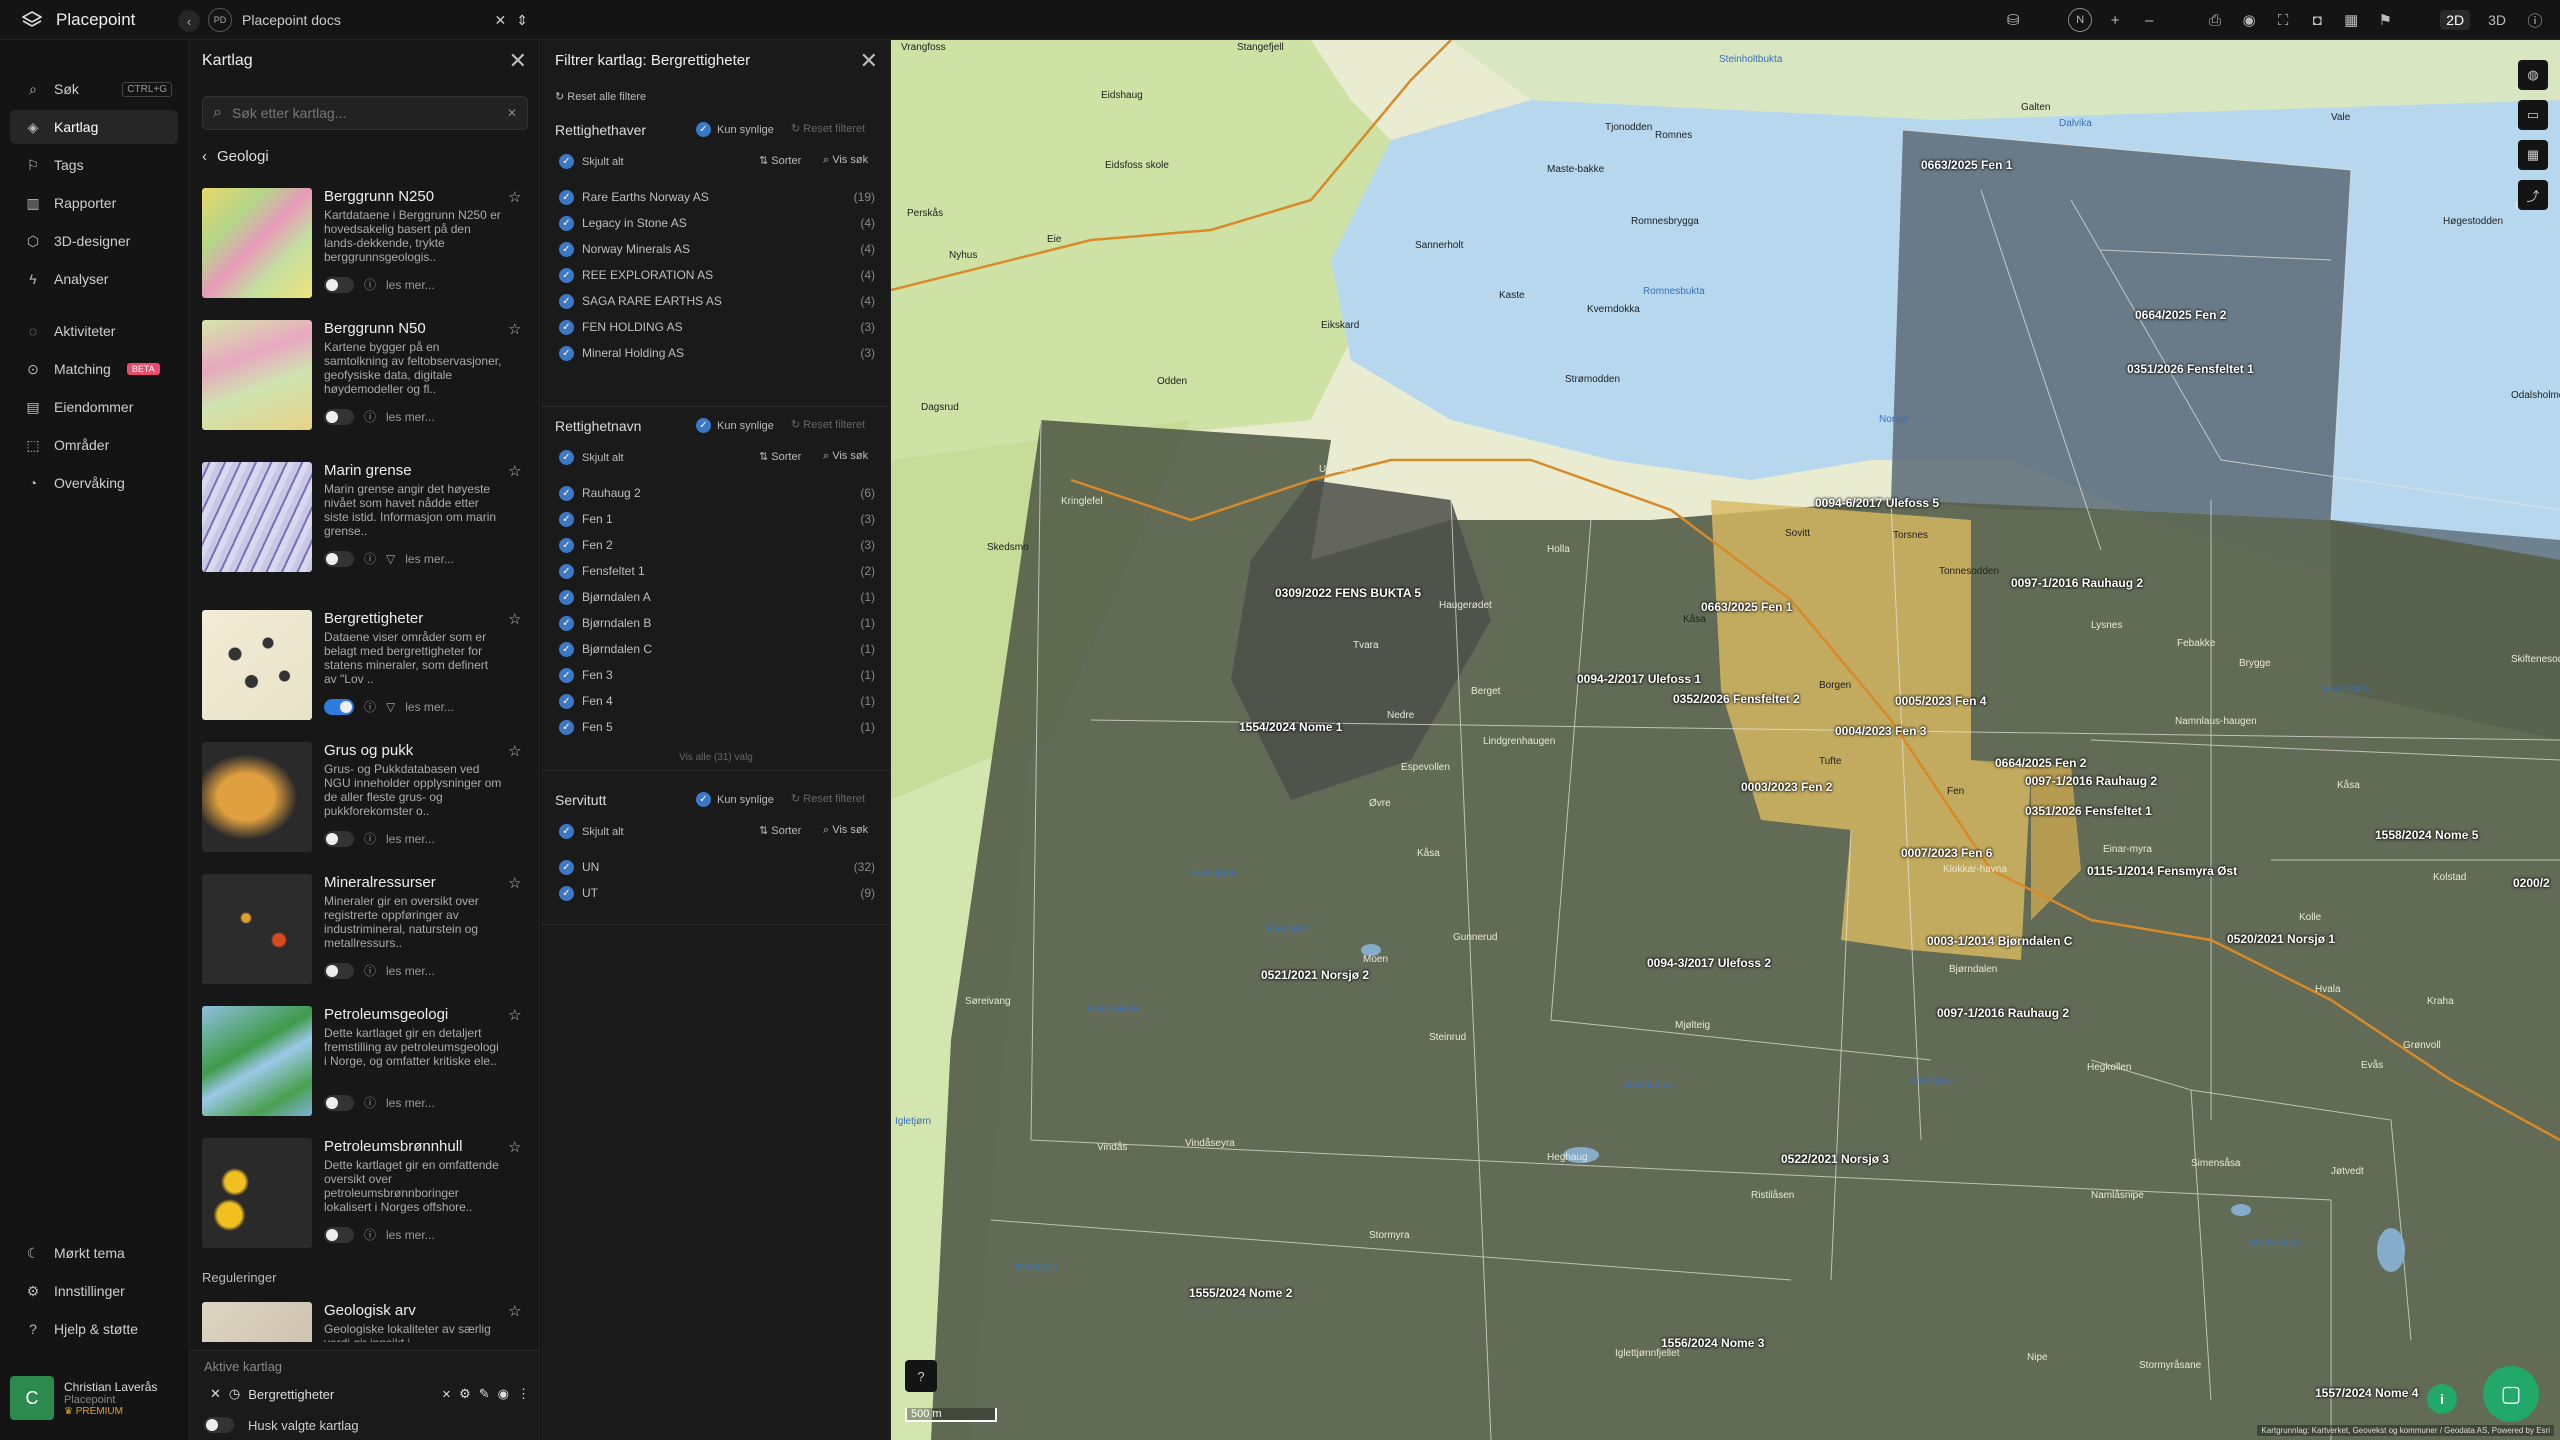 Image resolution: width=2560 pixels, height=1440 pixels. What do you see at coordinates (2080, 20) in the screenshot?
I see `north-arrow-icon: N` at bounding box center [2080, 20].